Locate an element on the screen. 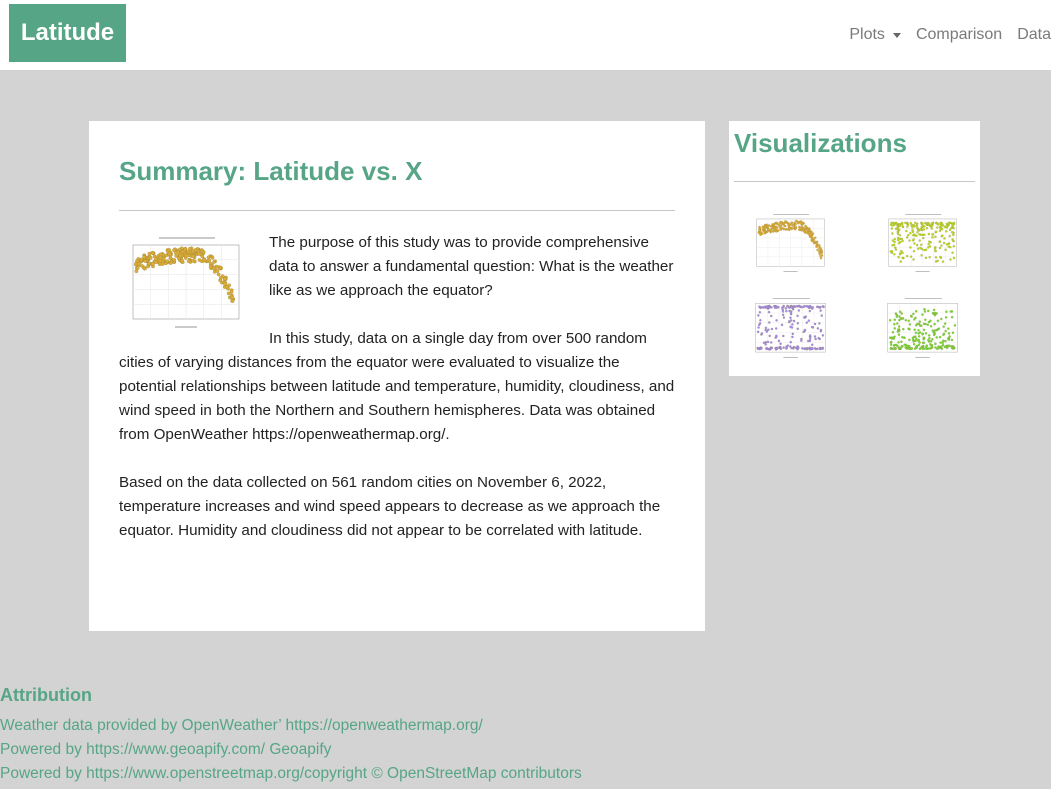 This screenshot has width=1051, height=789. thumb-cloudiness-plot is located at coordinates (788, 327).